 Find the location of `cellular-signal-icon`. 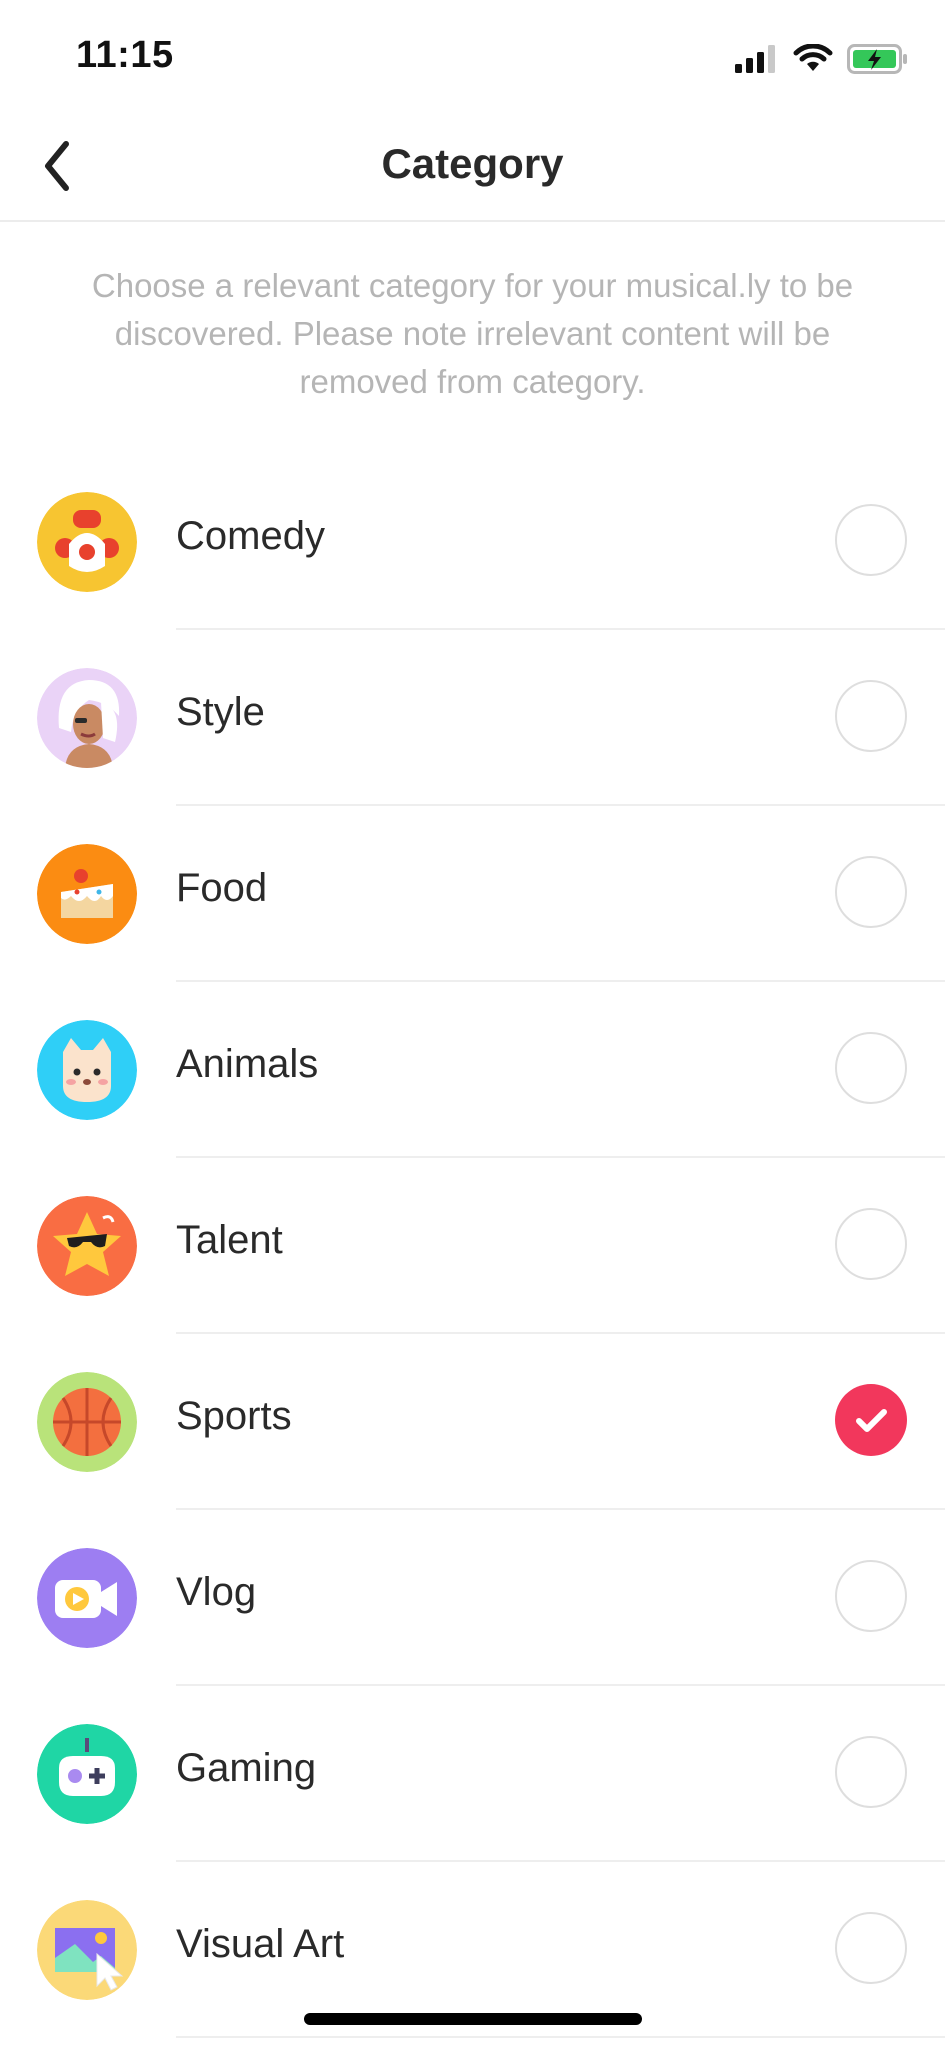

cellular-signal-icon is located at coordinates (755, 59).